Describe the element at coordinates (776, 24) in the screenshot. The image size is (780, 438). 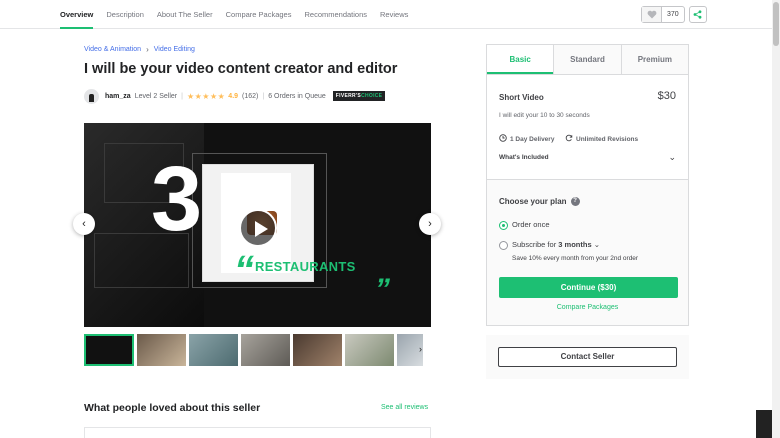
I see `scrollbar-thumb` at that location.